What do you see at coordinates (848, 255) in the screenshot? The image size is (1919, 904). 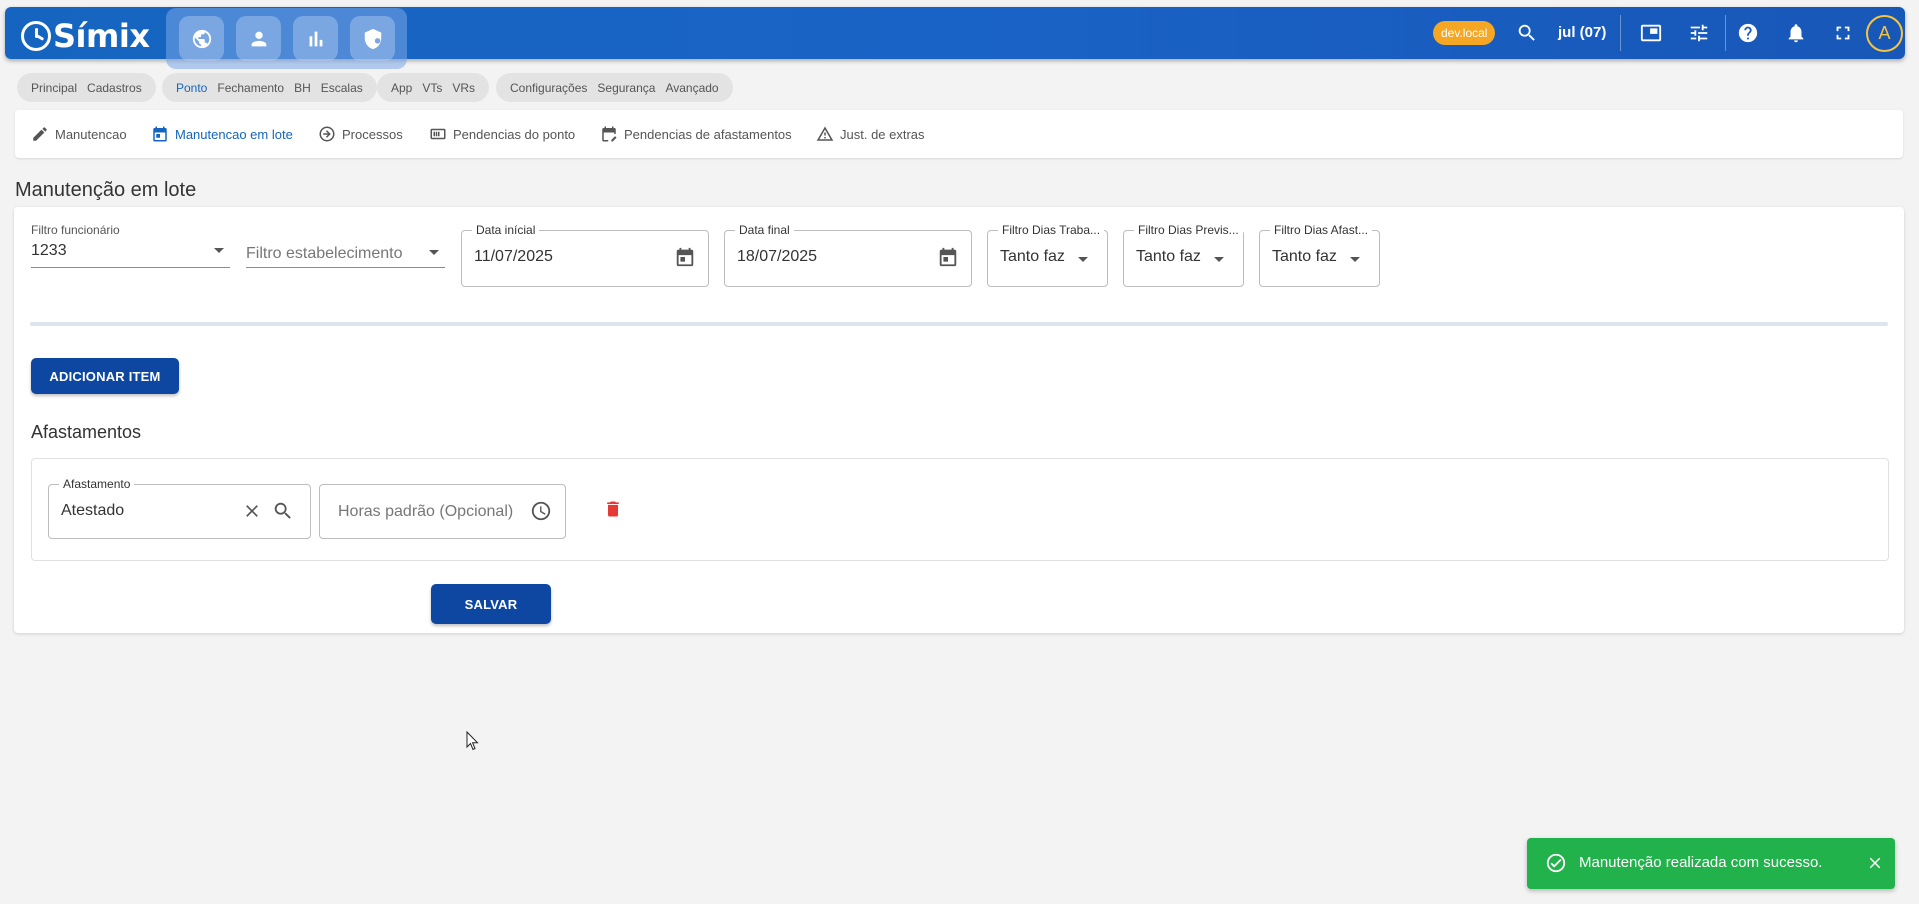 I see `end-date-field: Data final 18/07/2025` at bounding box center [848, 255].